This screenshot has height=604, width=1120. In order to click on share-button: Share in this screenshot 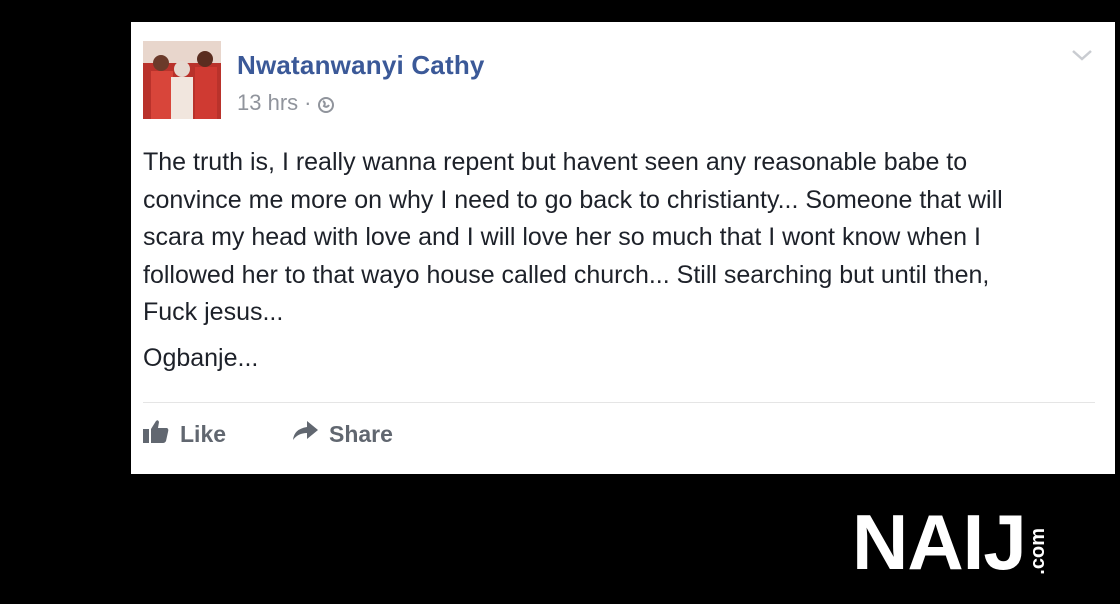, I will do `click(342, 434)`.